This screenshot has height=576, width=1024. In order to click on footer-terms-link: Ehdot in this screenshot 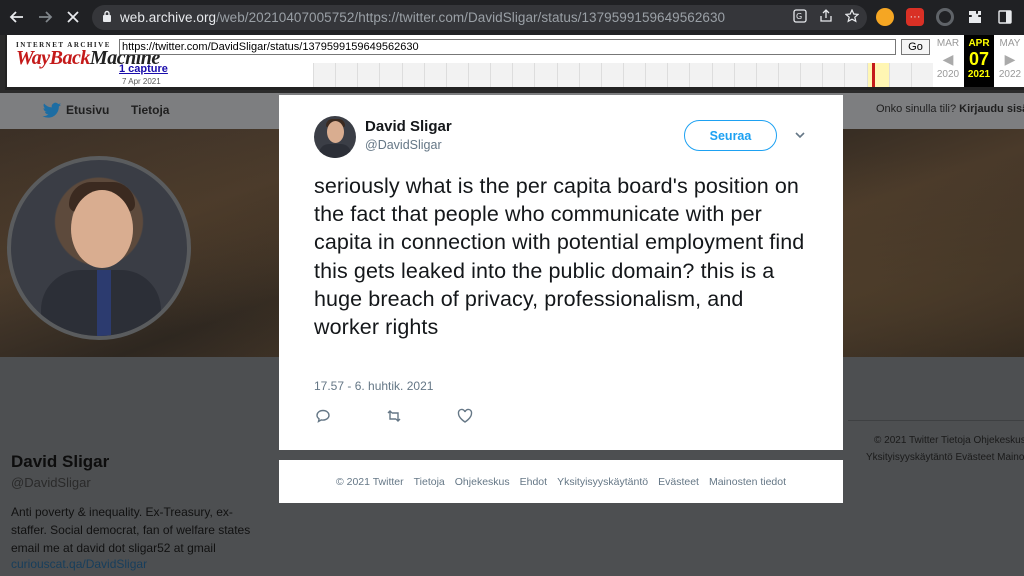, I will do `click(533, 482)`.